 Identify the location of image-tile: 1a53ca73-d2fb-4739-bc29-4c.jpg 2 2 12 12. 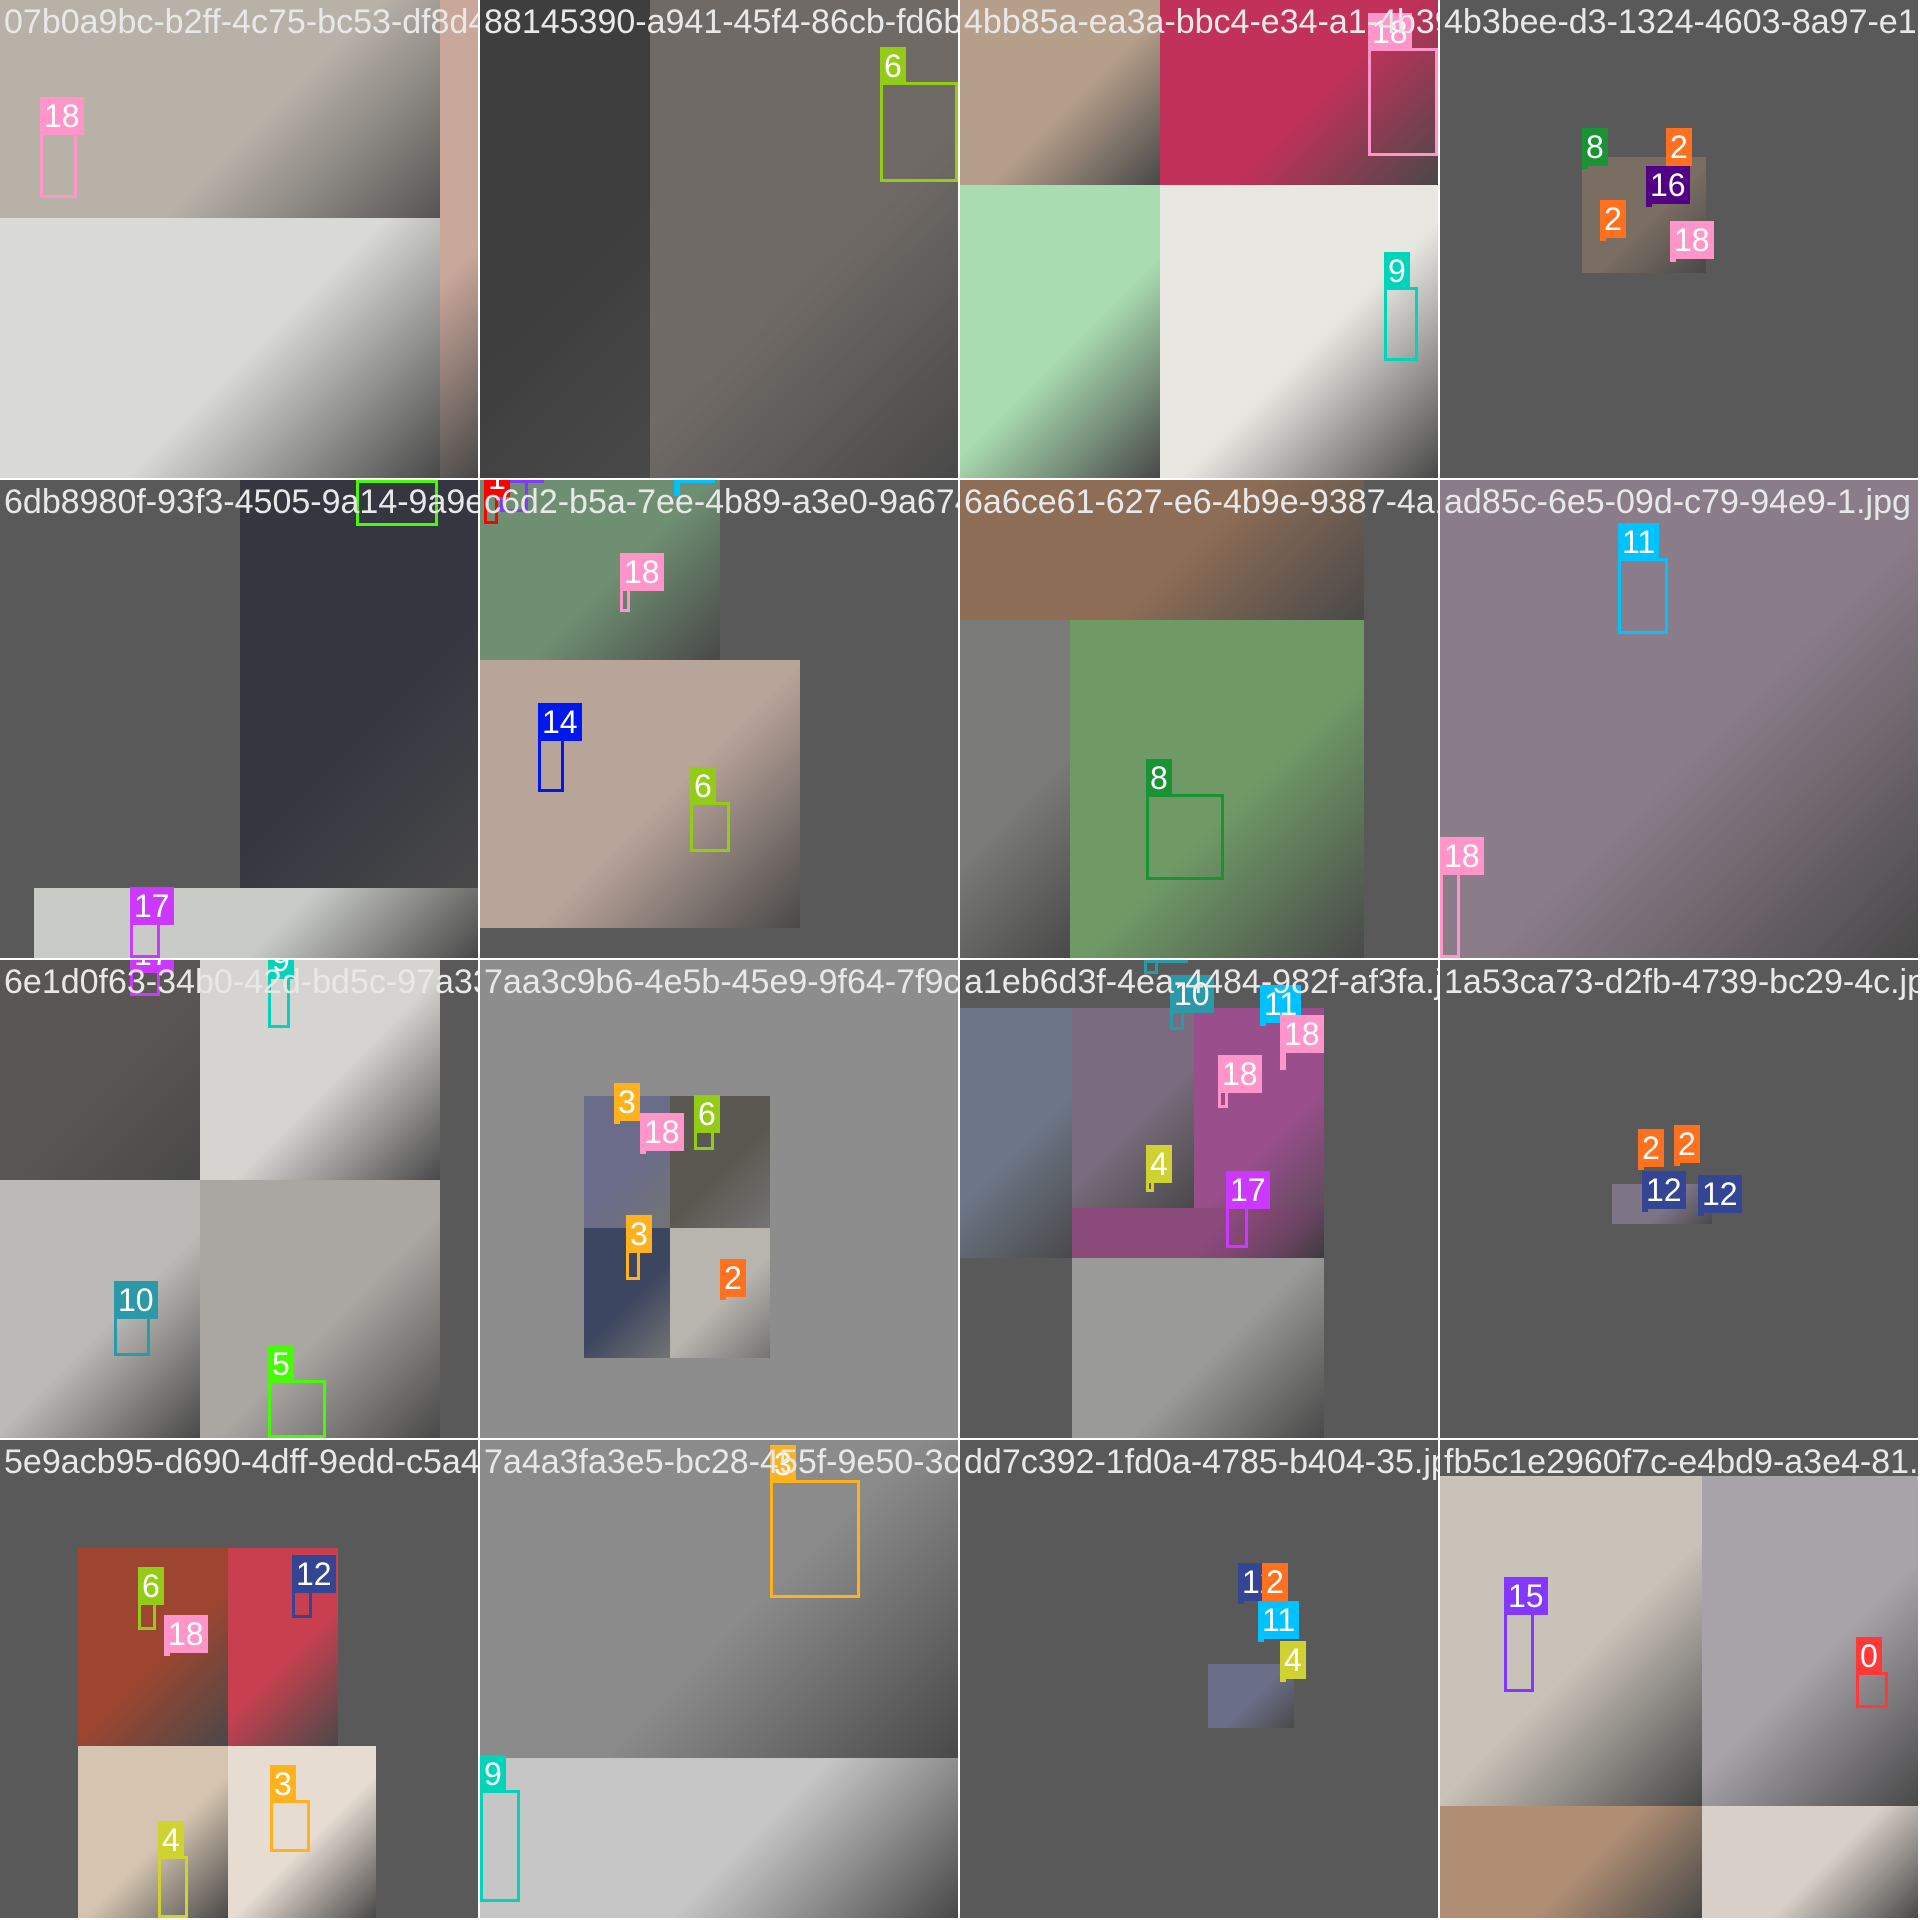
(1679, 1199).